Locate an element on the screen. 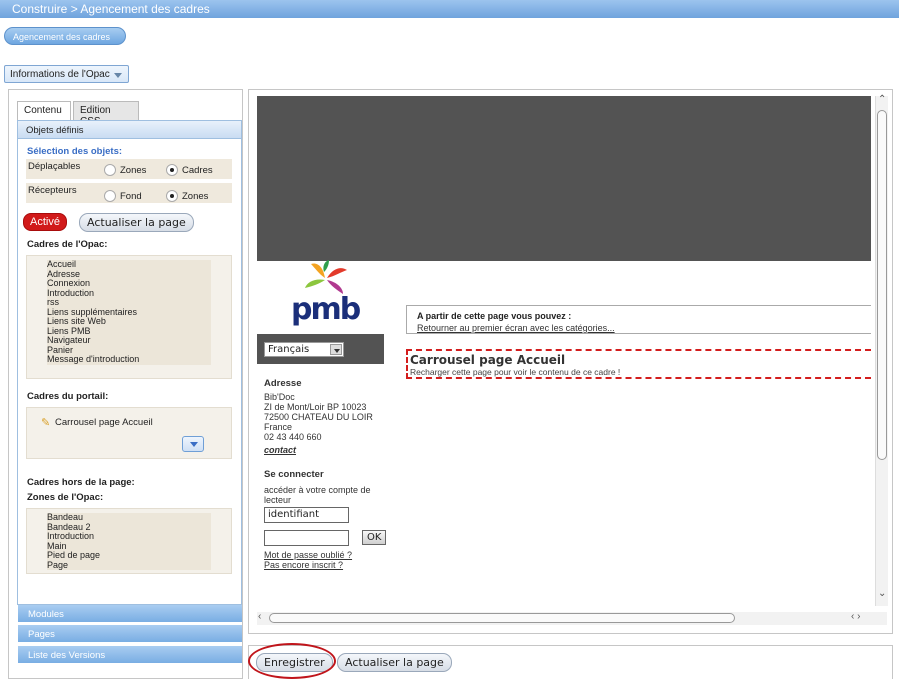 This screenshot has width=899, height=680. selection-title: Sélection des objets: is located at coordinates (75, 151).